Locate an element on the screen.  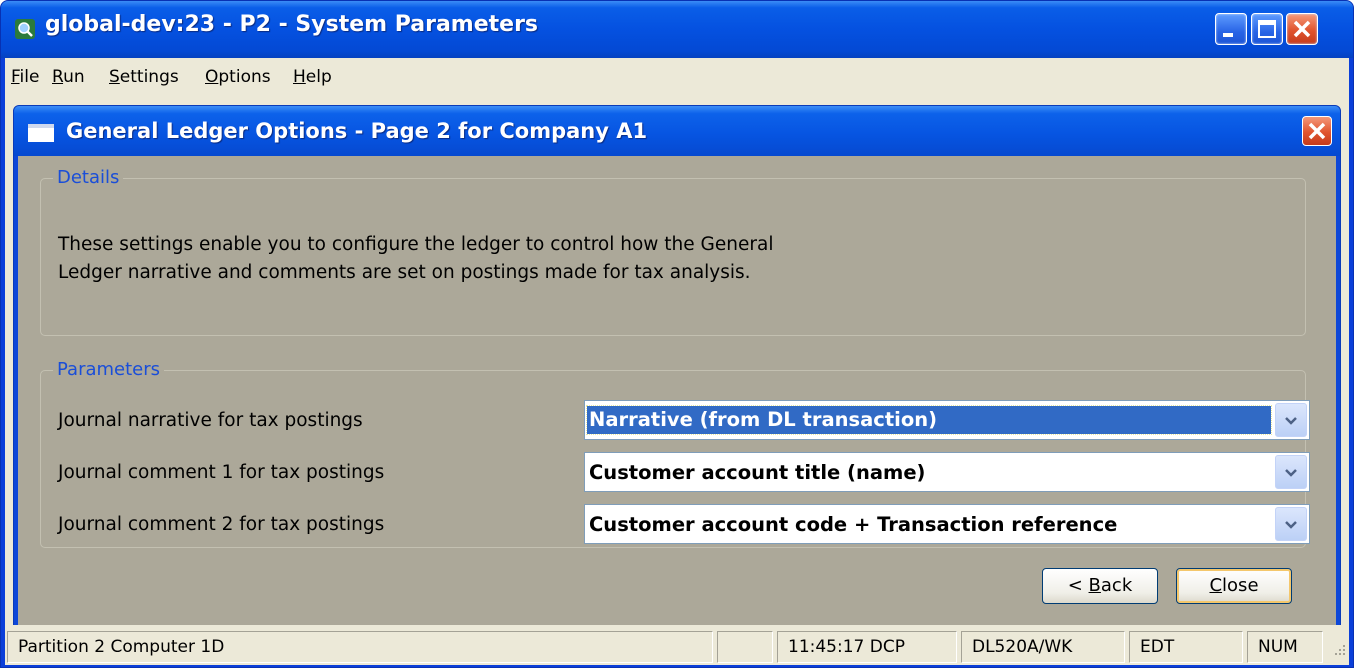
dialog-close-button is located at coordinates (1317, 131).